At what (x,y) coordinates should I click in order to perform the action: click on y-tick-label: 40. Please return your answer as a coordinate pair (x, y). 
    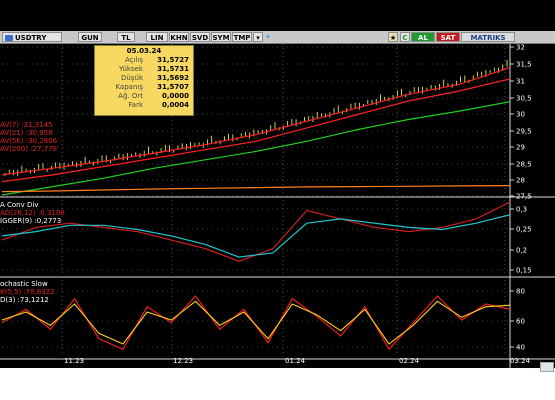
    Looking at the image, I should click on (520, 348).